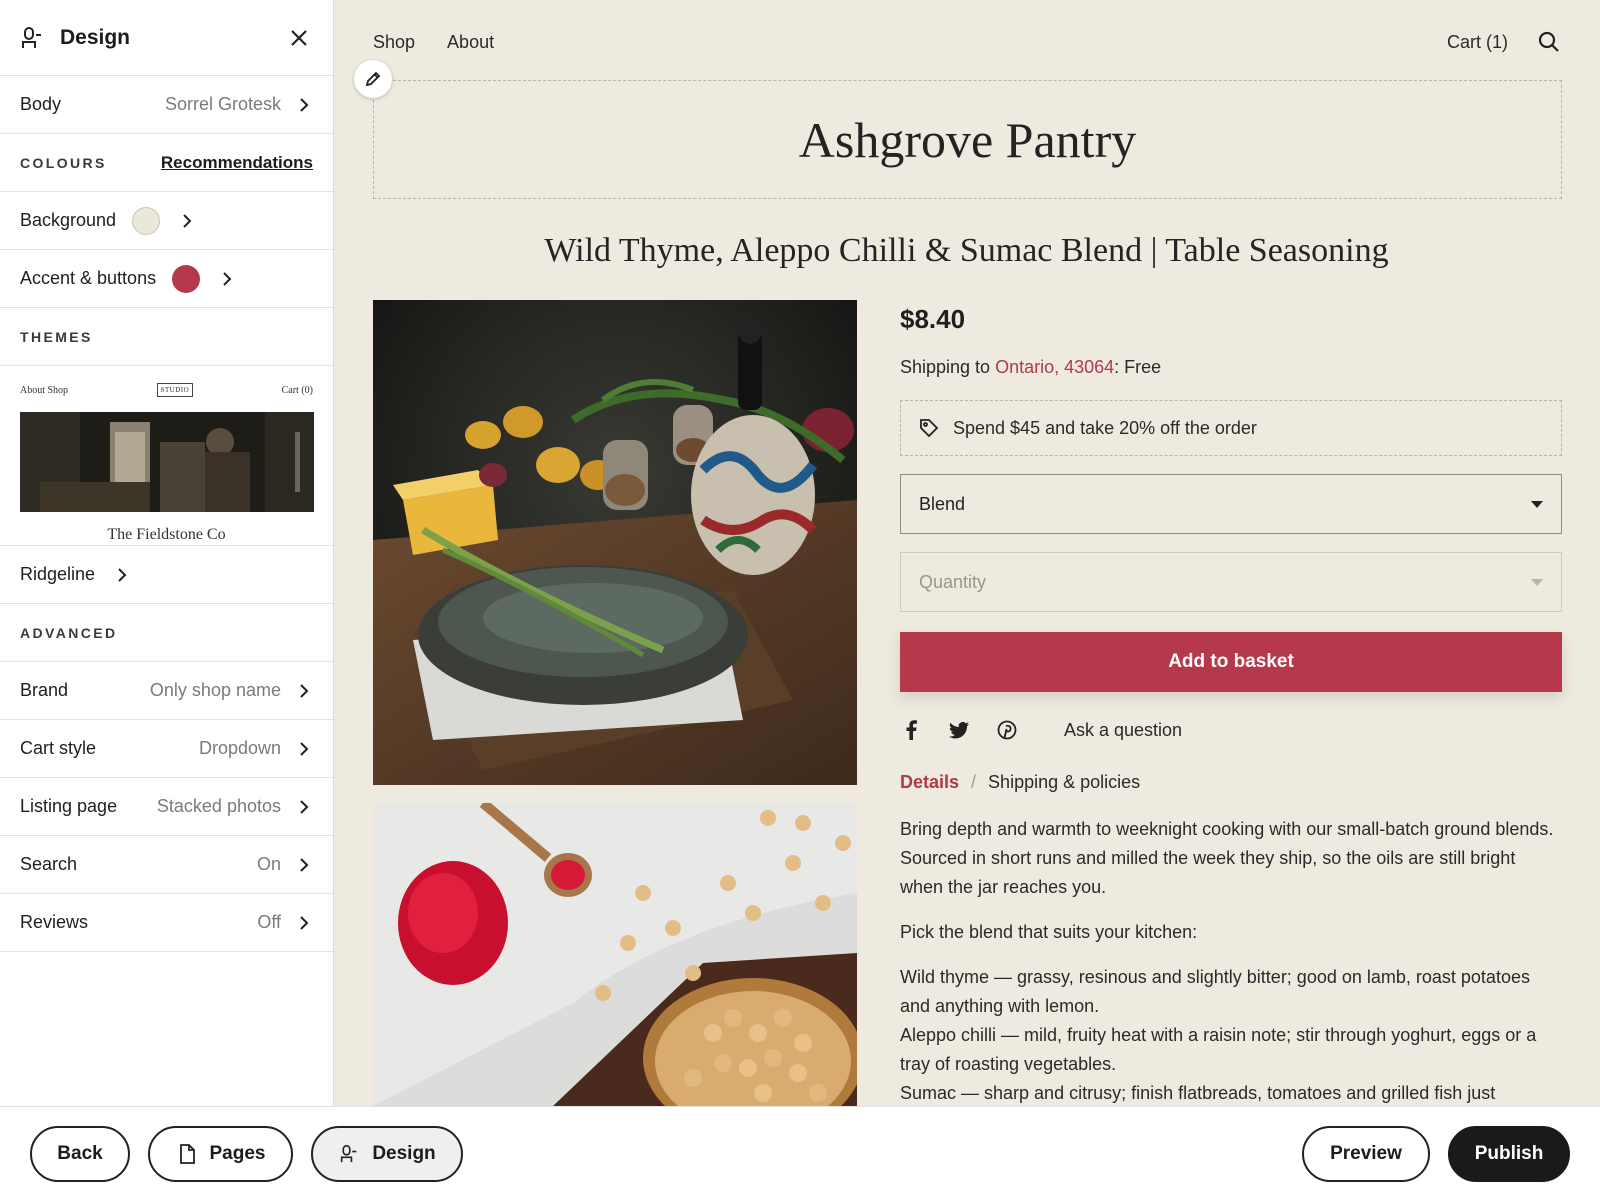  Describe the element at coordinates (1231, 662) in the screenshot. I see `add-to-basket-button: Add to basket` at that location.